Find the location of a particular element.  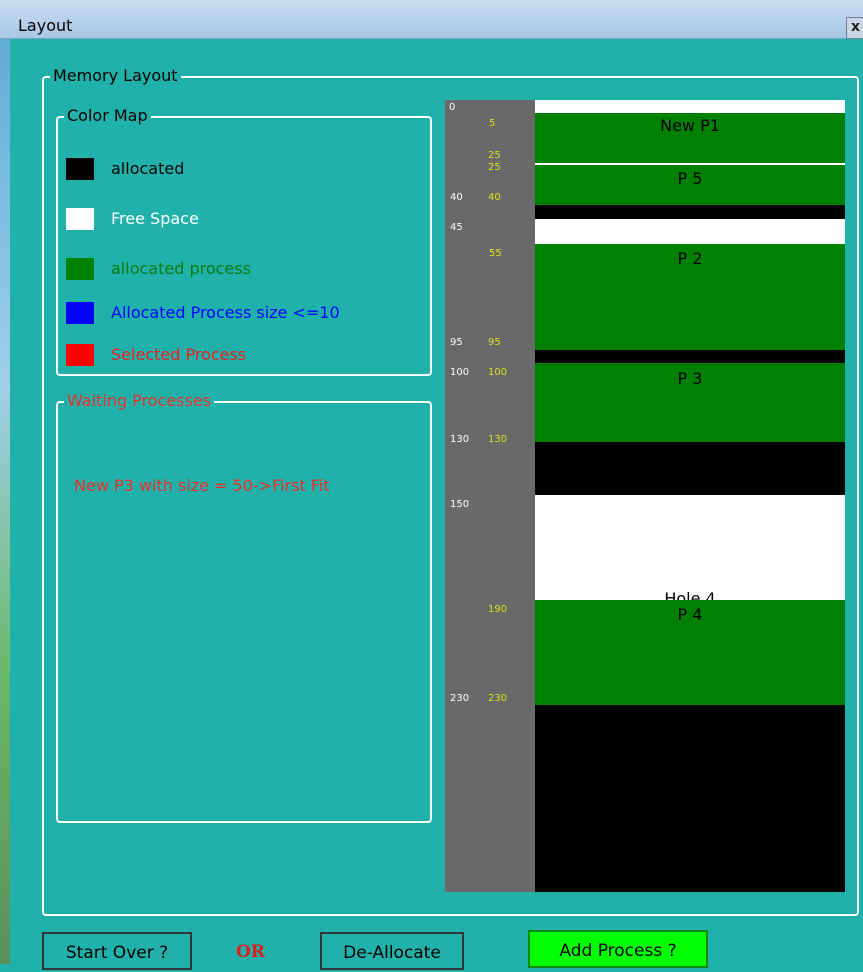

process-label: P 2 is located at coordinates (690, 258).